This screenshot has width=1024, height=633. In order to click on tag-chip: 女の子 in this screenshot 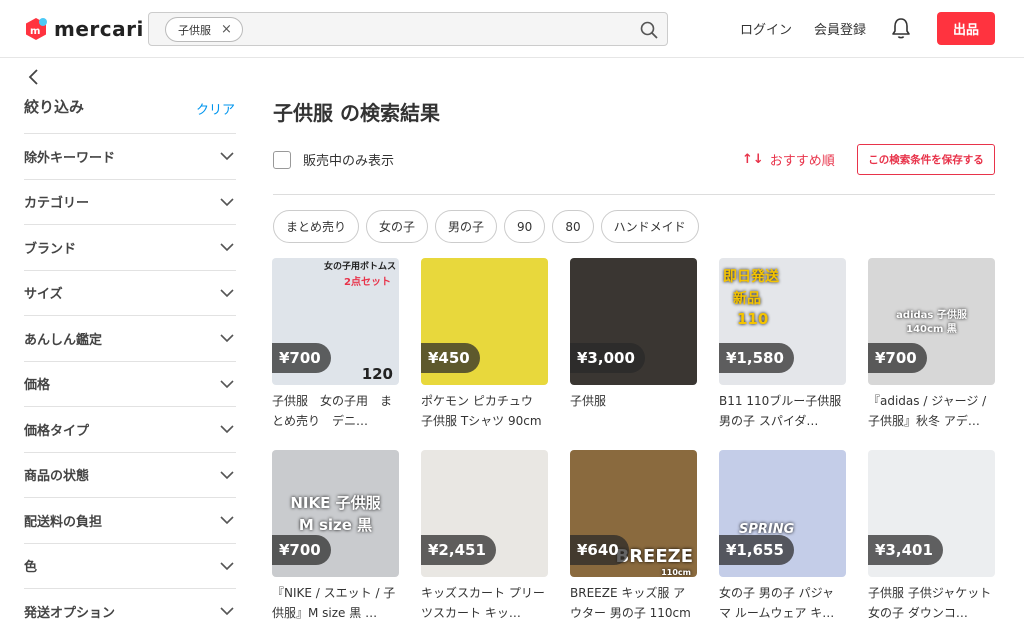, I will do `click(397, 226)`.